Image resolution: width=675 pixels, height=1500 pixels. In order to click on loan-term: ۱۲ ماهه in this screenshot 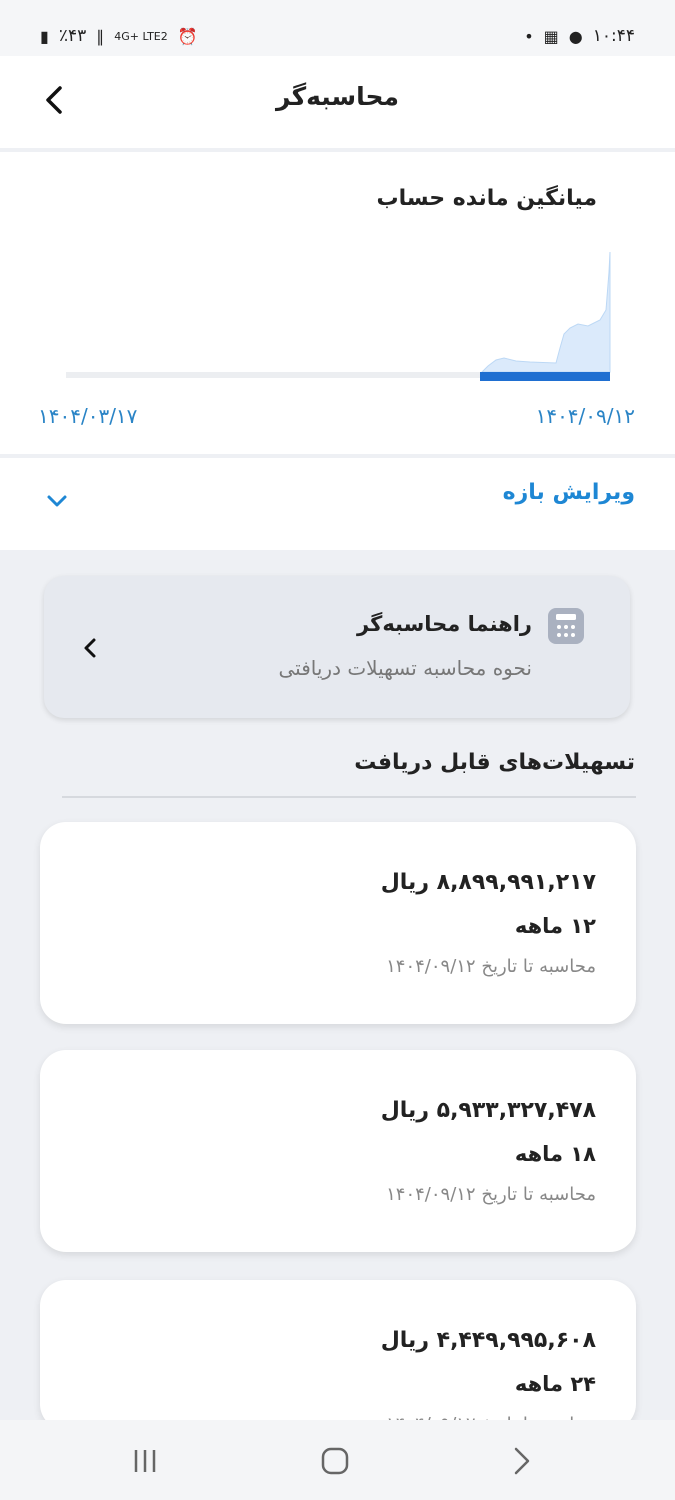, I will do `click(555, 926)`.